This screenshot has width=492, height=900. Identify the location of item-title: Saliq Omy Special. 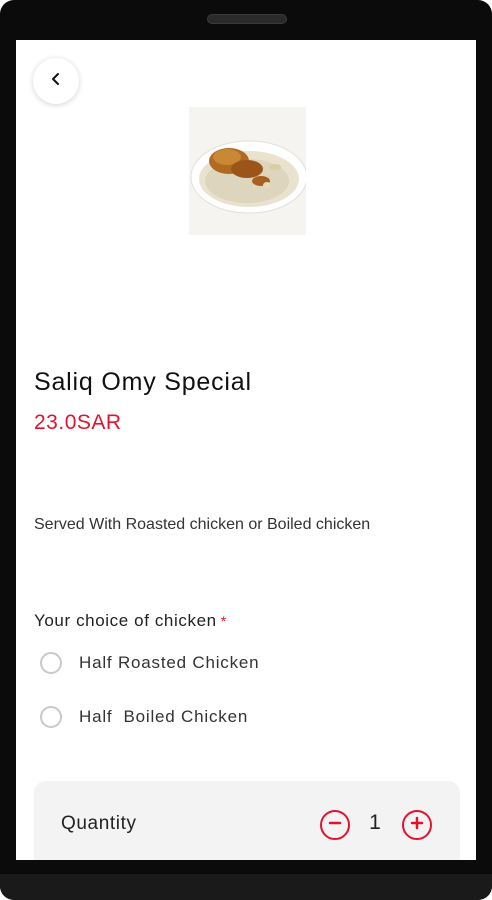
(143, 382).